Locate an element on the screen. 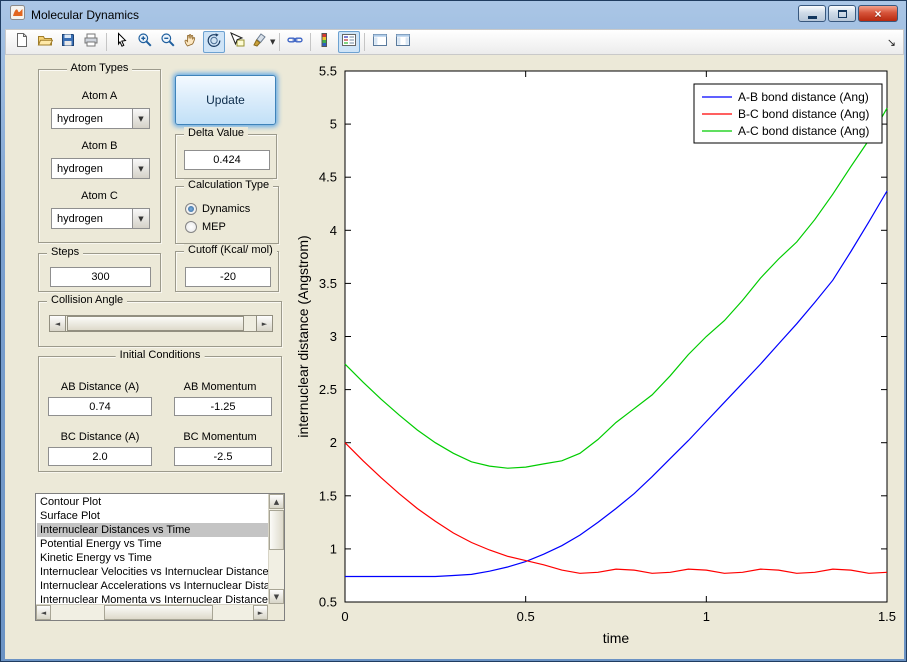  listbox-vertical-scrollbar: ▲ ▼ is located at coordinates (276, 549).